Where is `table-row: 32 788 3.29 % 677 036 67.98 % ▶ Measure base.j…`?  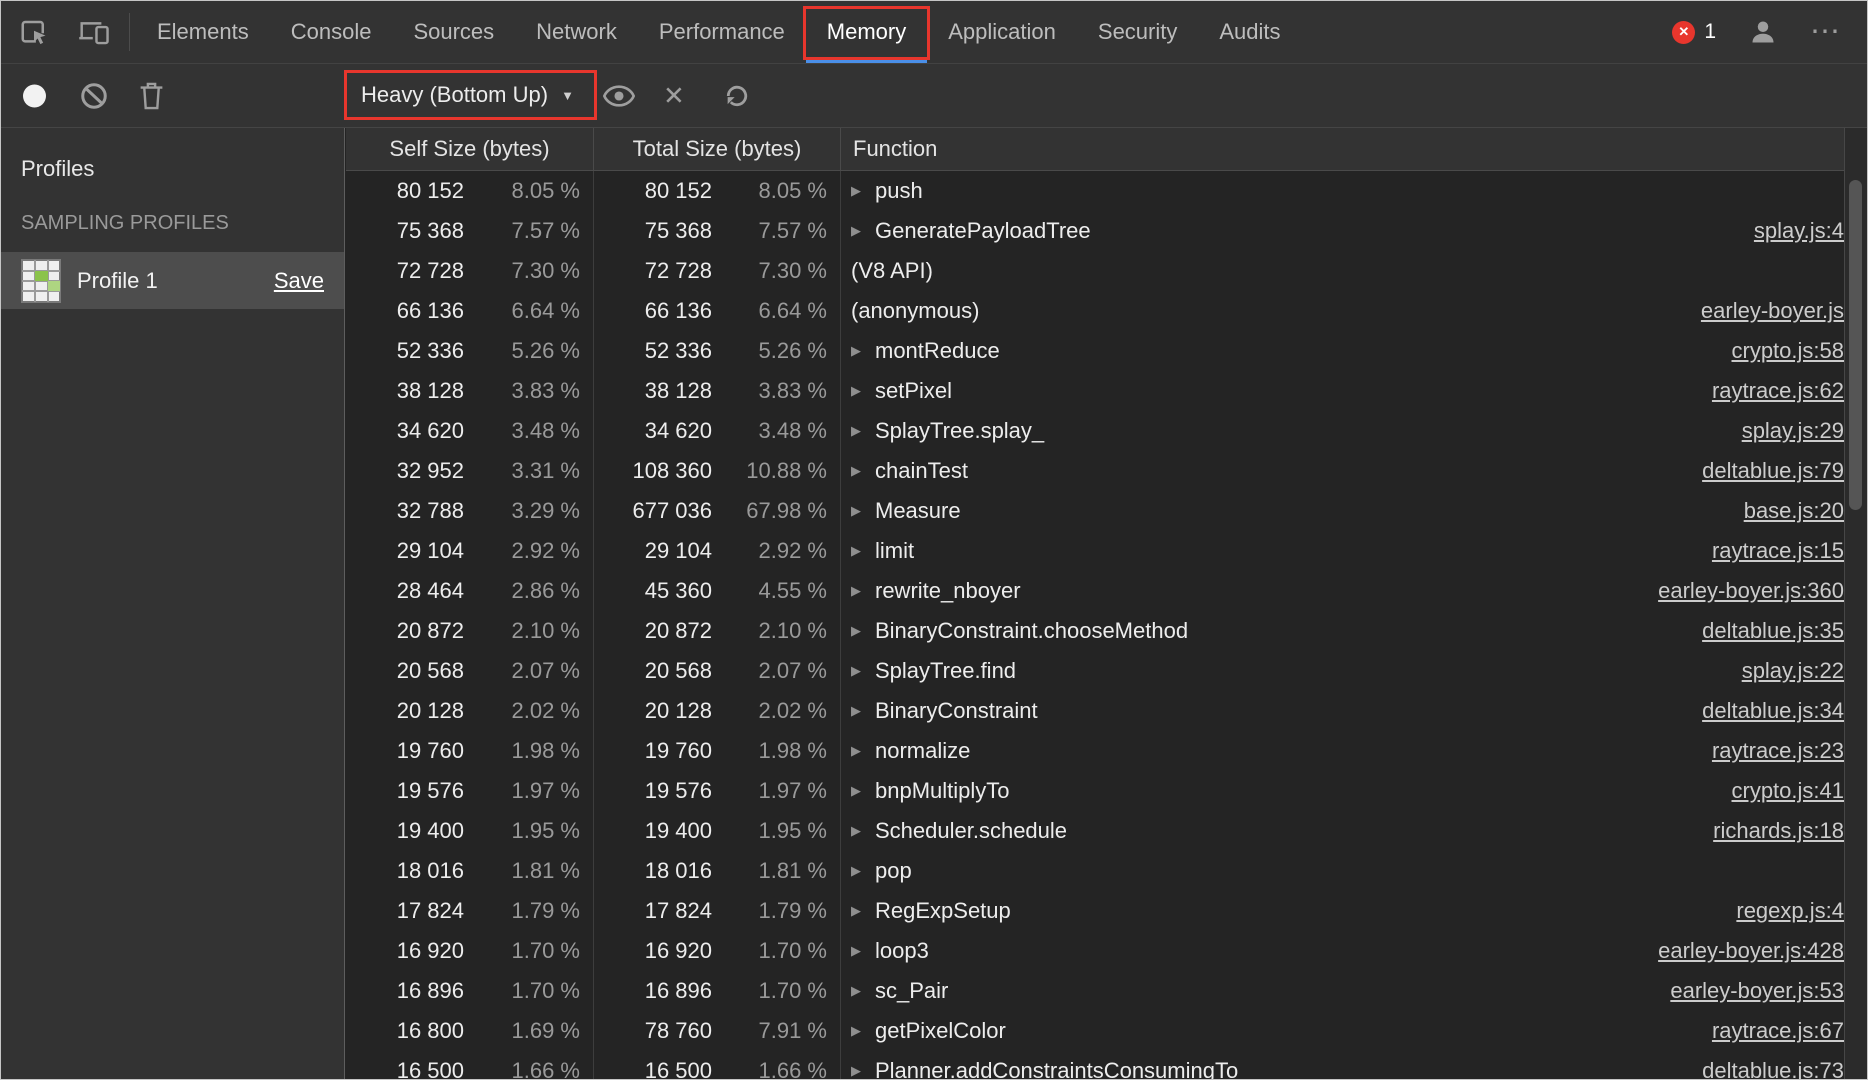 table-row: 32 788 3.29 % 677 036 67.98 % ▶ Measure base.j… is located at coordinates (1095, 511).